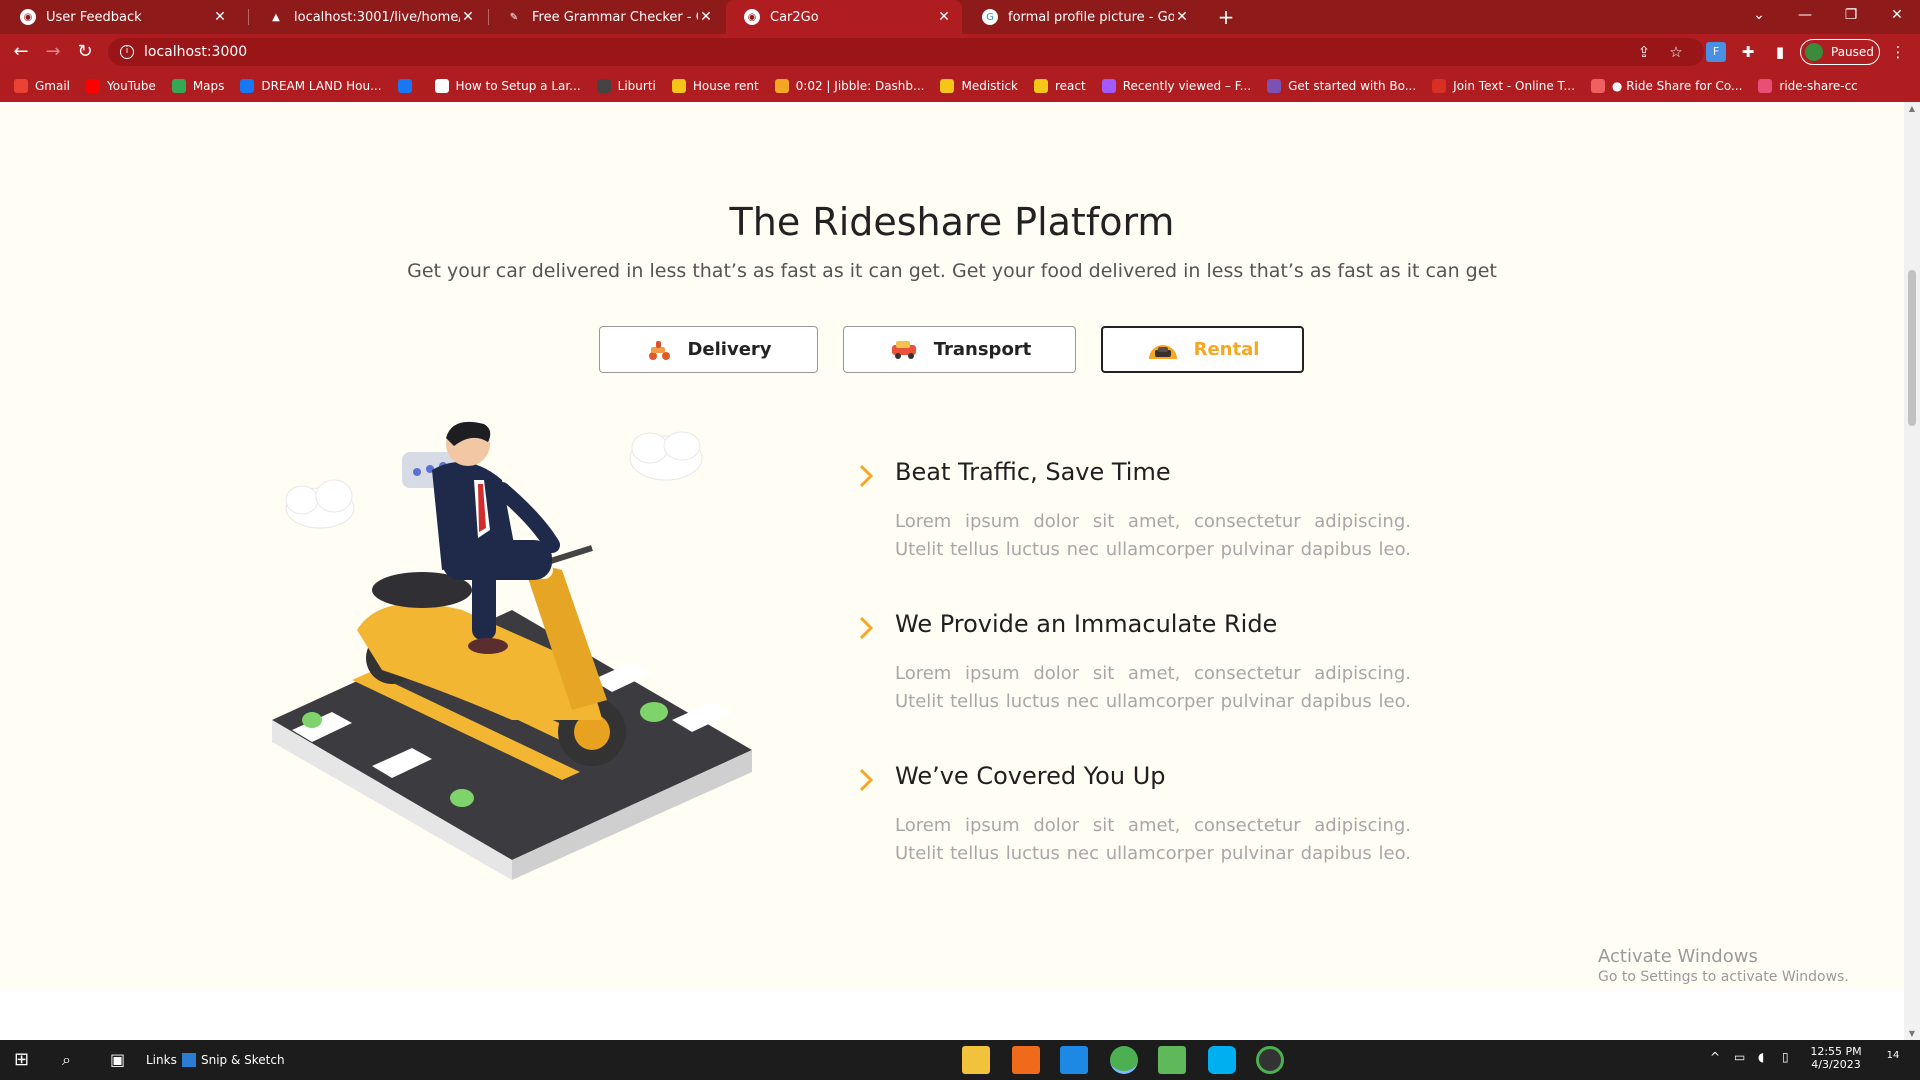  What do you see at coordinates (1897, 15) in the screenshot?
I see `close-window-button: ✕` at bounding box center [1897, 15].